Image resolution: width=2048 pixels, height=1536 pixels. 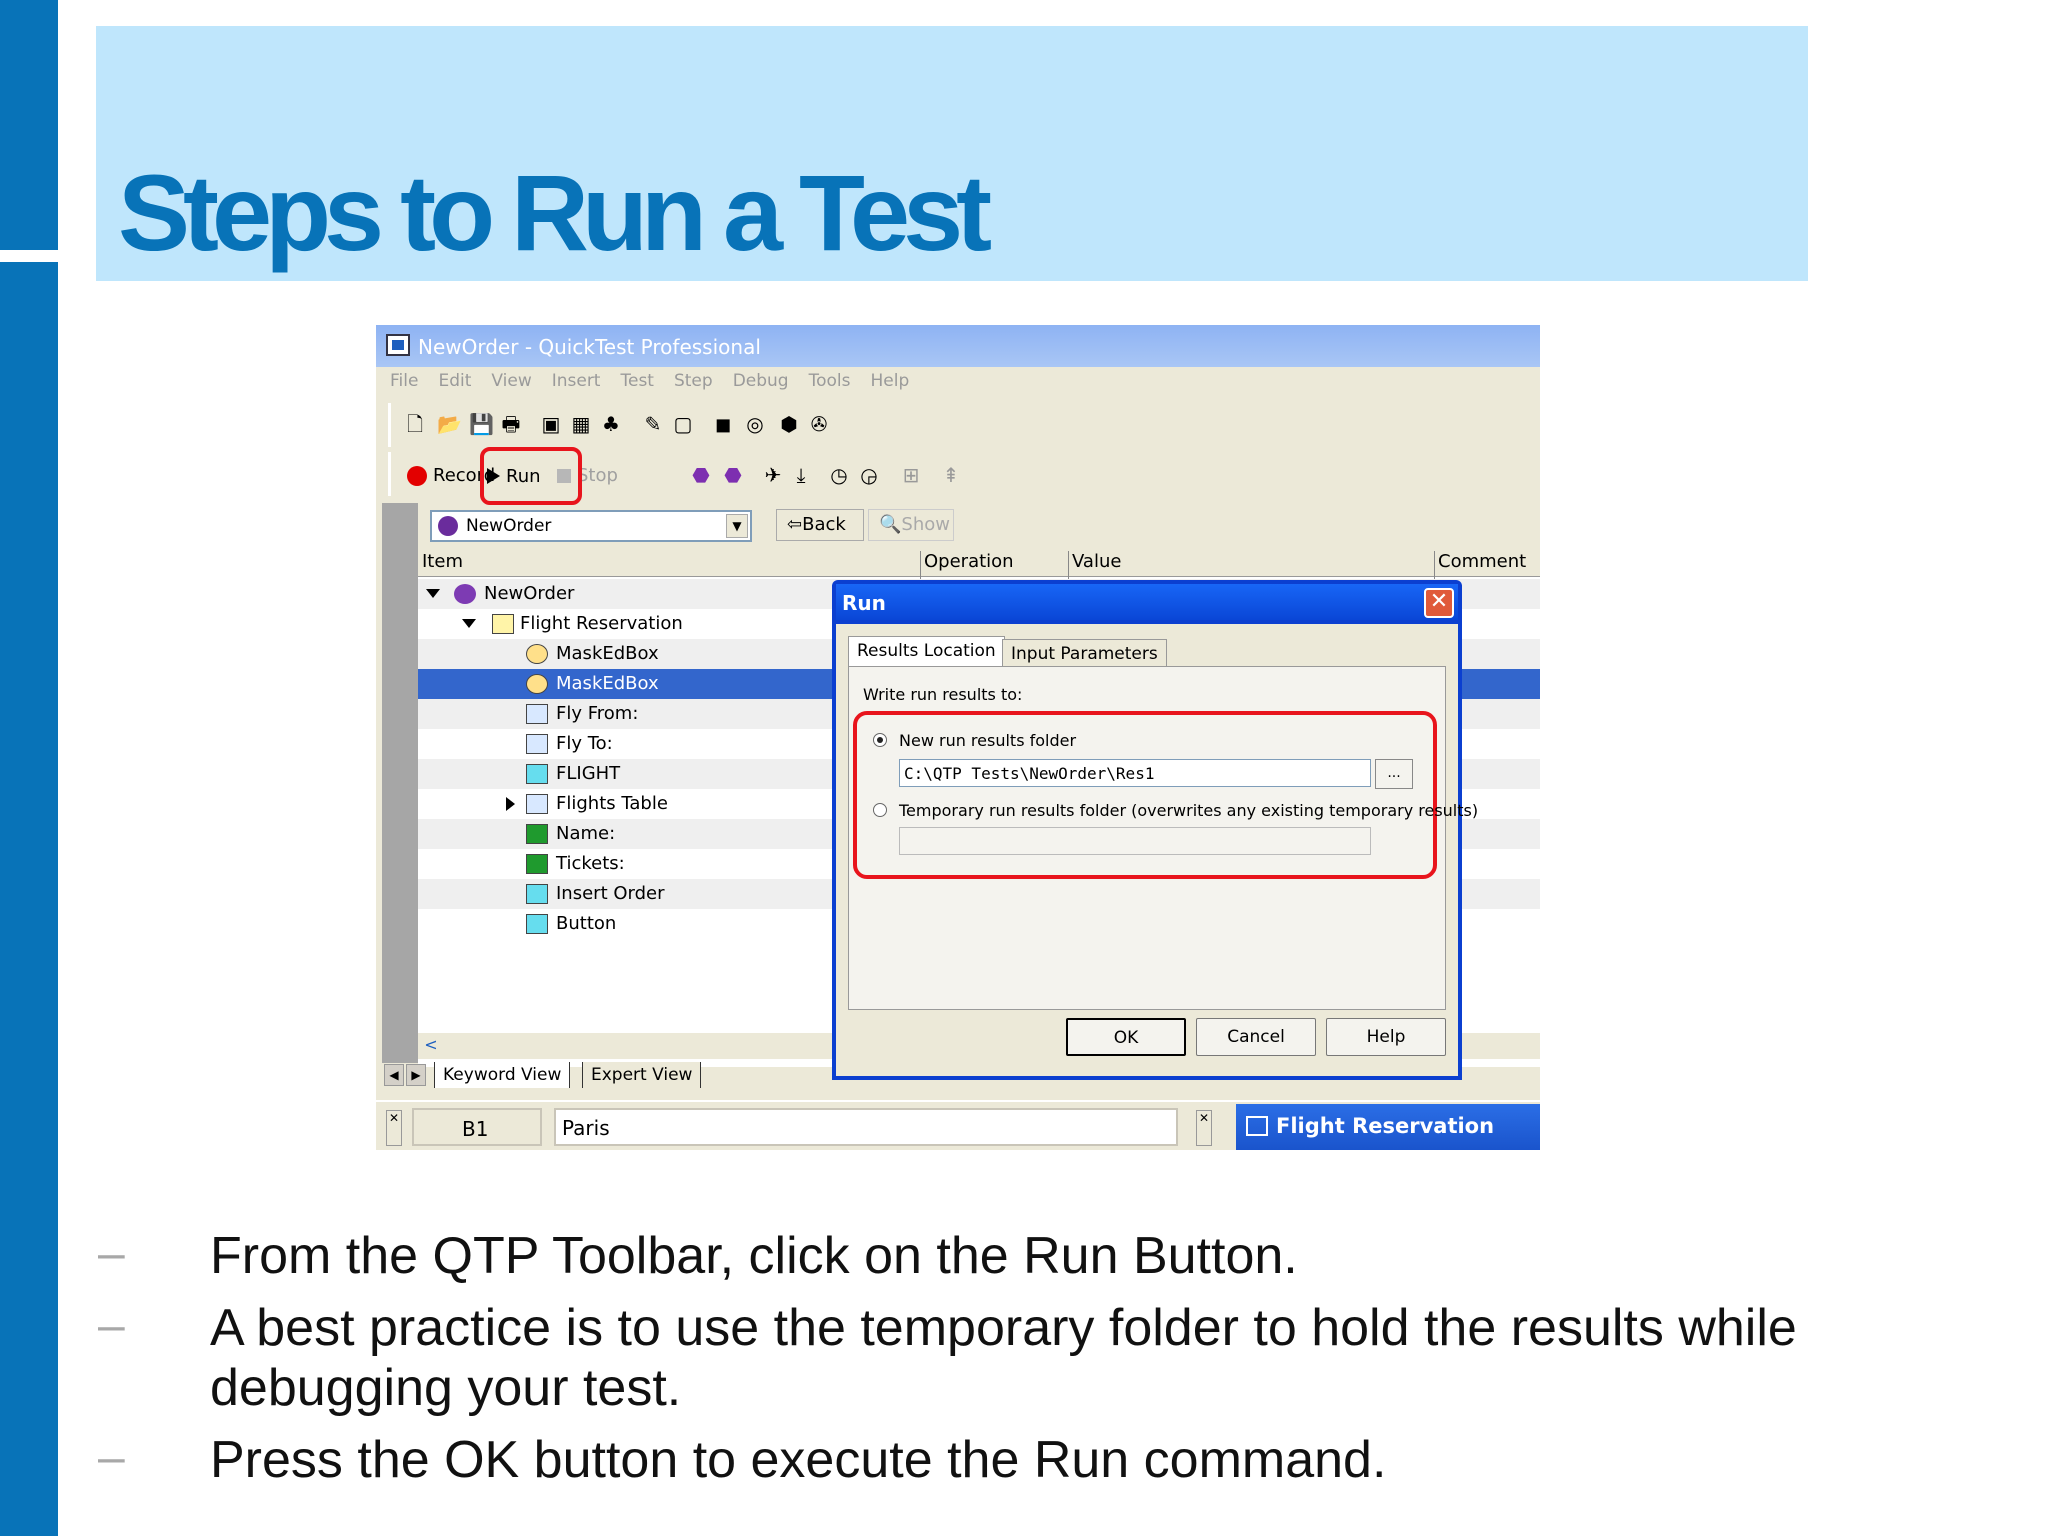 I want to click on cell-value-field: Paris, so click(x=866, y=1127).